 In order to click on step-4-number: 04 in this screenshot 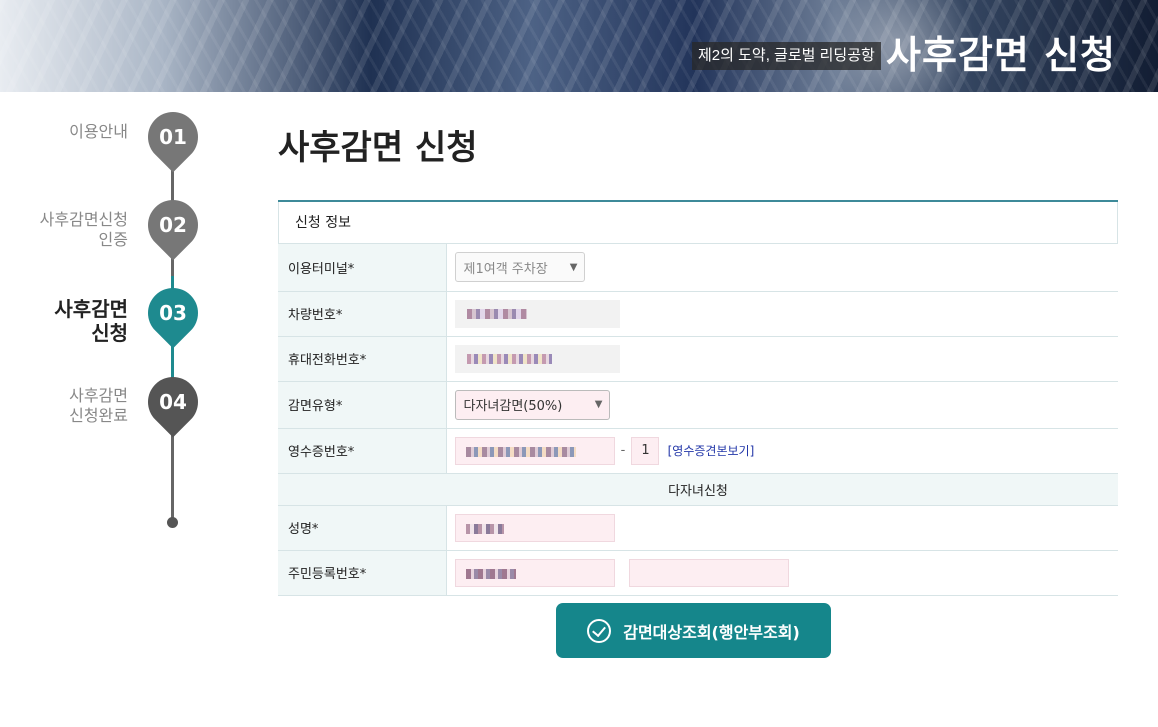, I will do `click(173, 402)`.